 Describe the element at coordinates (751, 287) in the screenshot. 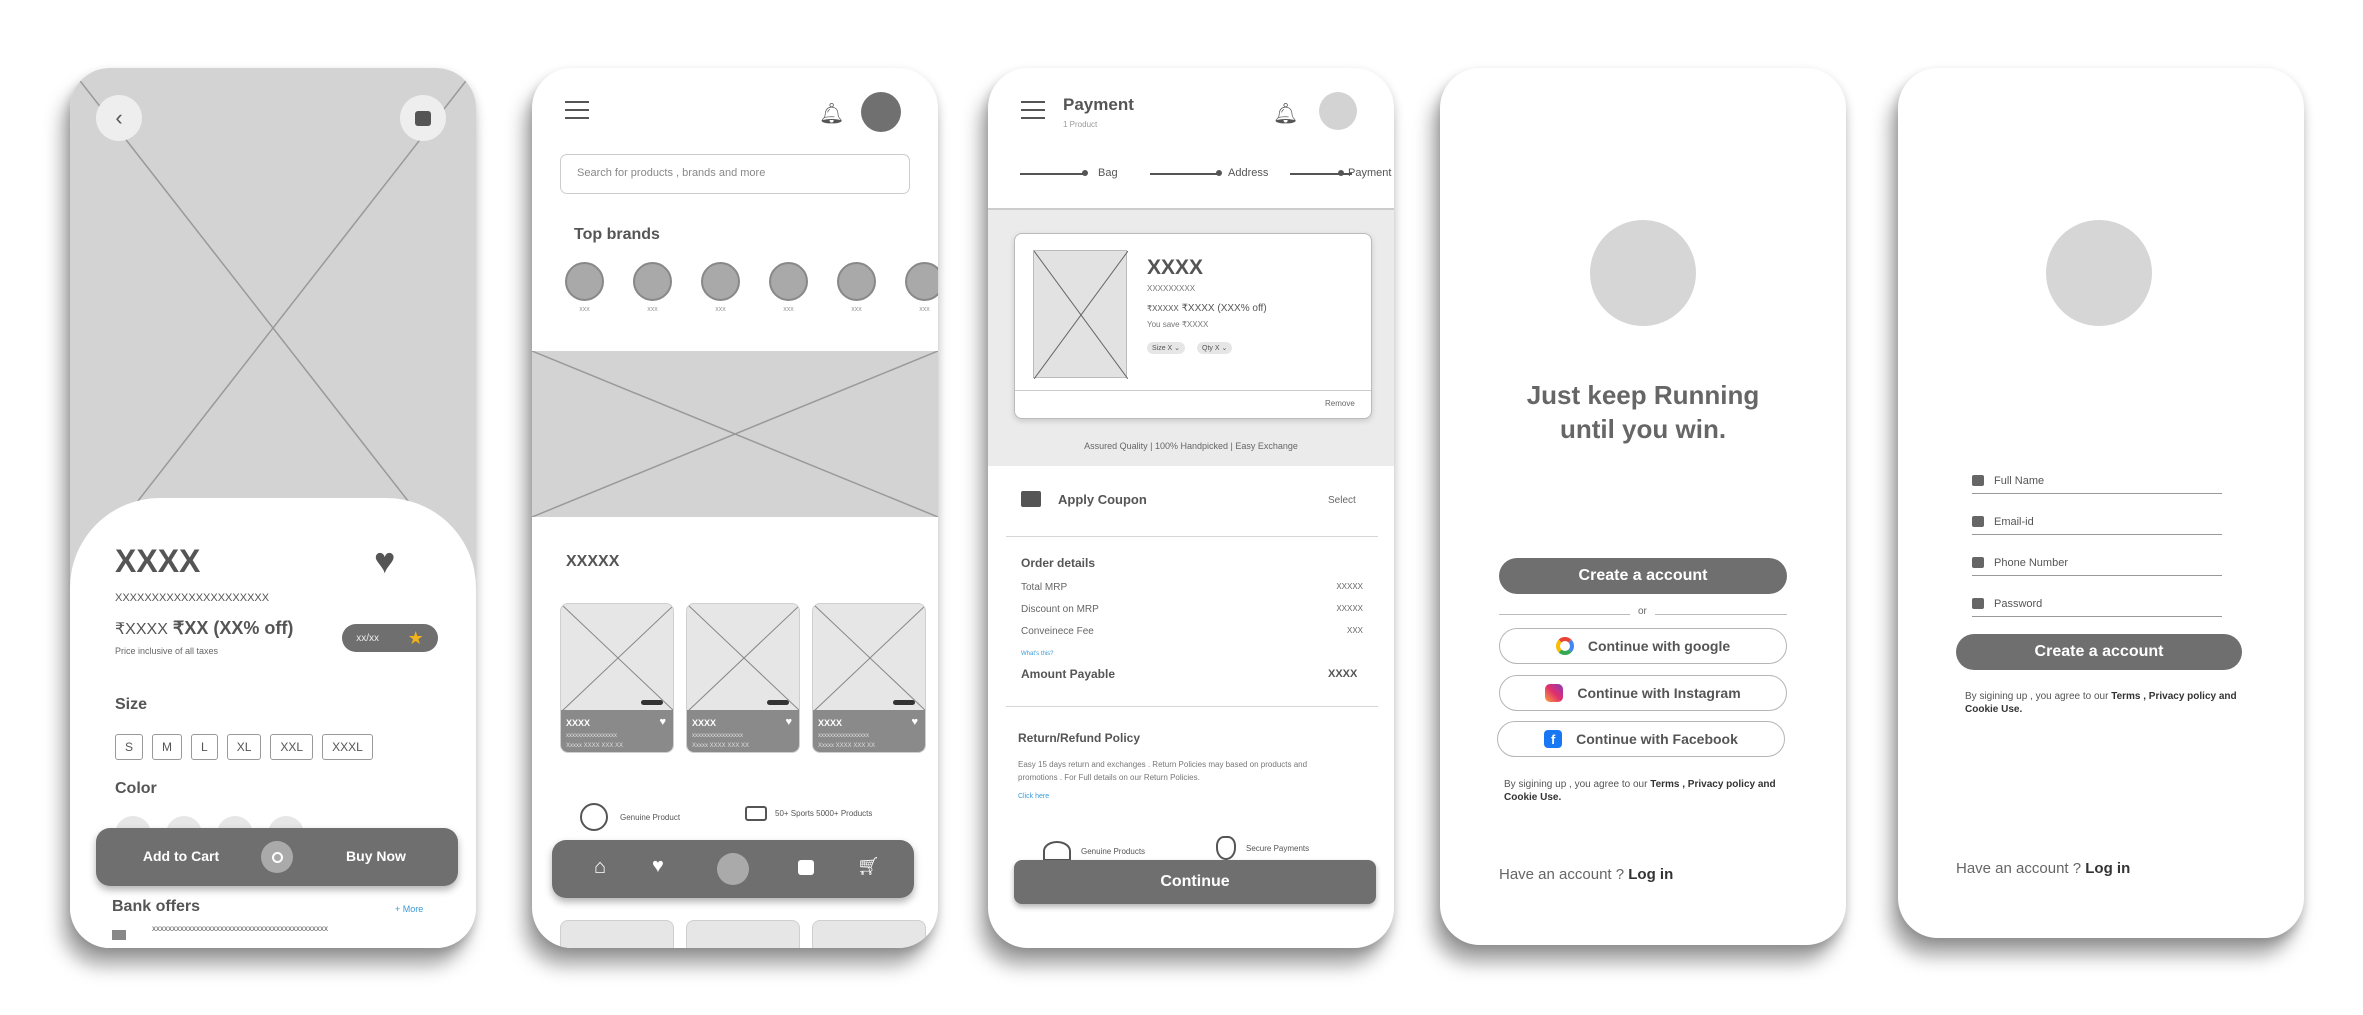

I see `brand-list: xxx xxx xxx xxx xxx xxx` at that location.